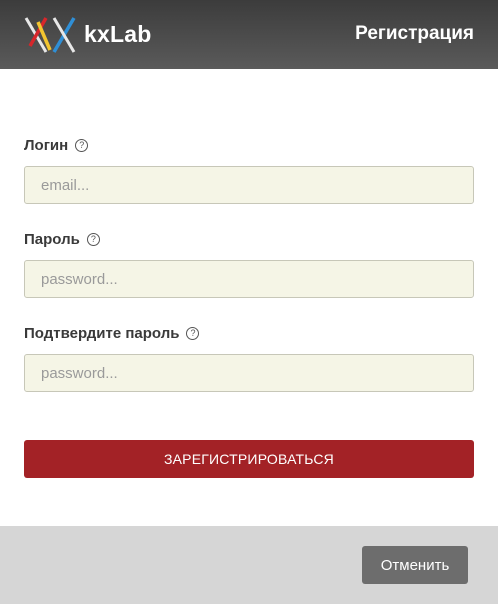 The image size is (498, 604). What do you see at coordinates (46, 145) in the screenshot?
I see `login-label-text: Логин` at bounding box center [46, 145].